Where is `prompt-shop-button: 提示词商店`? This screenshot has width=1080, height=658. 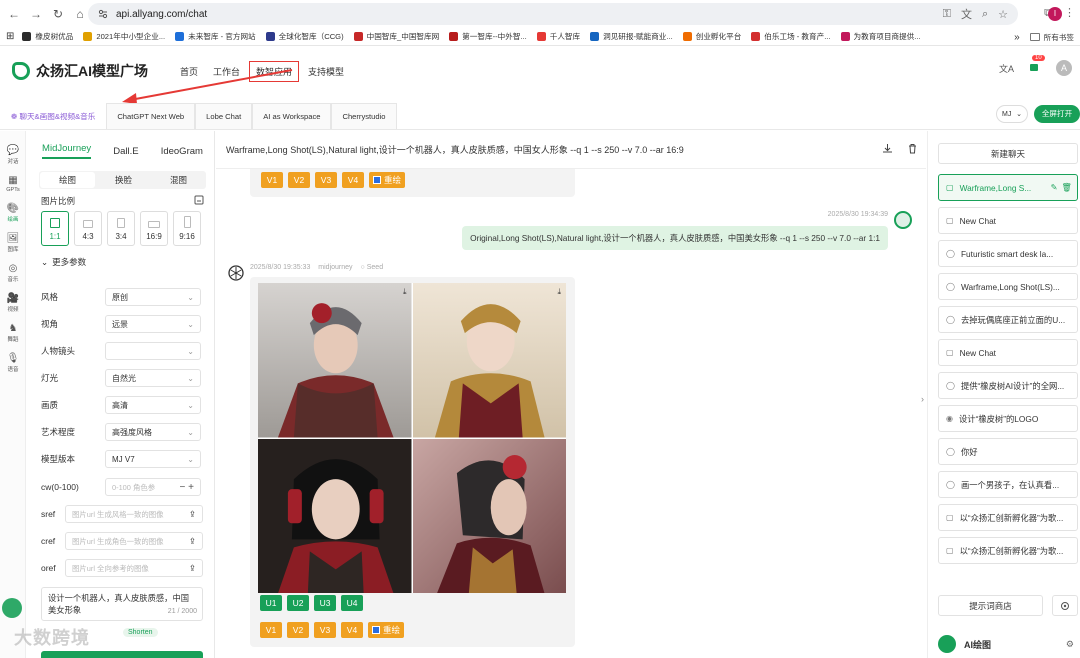 prompt-shop-button: 提示词商店 is located at coordinates (990, 605).